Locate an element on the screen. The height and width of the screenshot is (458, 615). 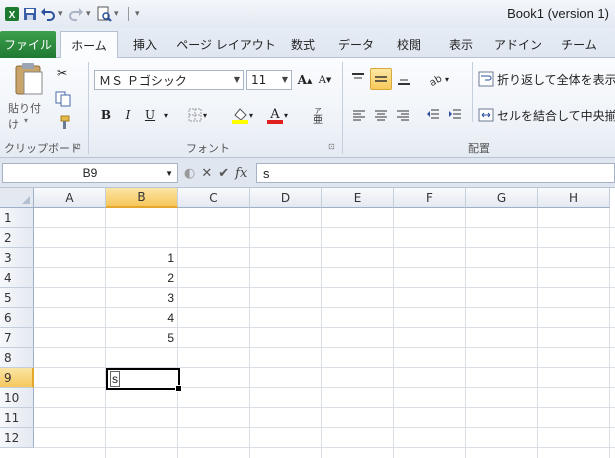
row-header-10: 10 is located at coordinates (17, 398).